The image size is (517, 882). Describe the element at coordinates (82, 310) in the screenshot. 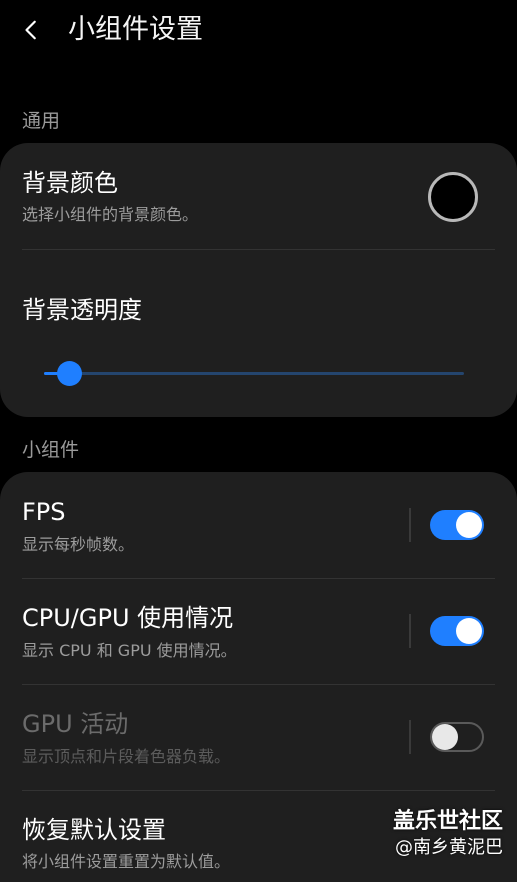

I see `bg-opacity-title: 背景透明度` at that location.